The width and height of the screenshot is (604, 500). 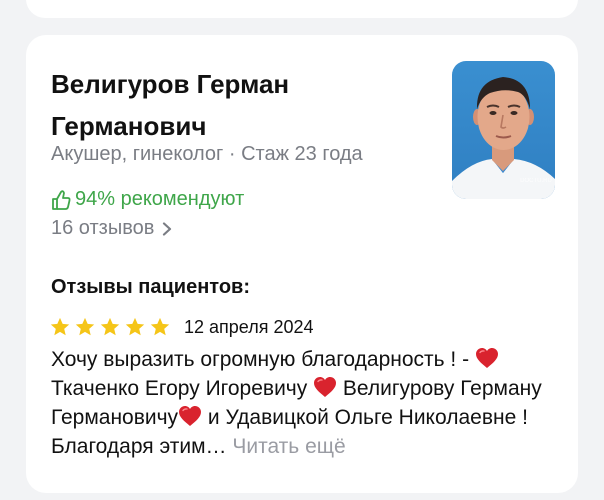 I want to click on recommend-label: 94% рекомендуют, so click(x=160, y=199).